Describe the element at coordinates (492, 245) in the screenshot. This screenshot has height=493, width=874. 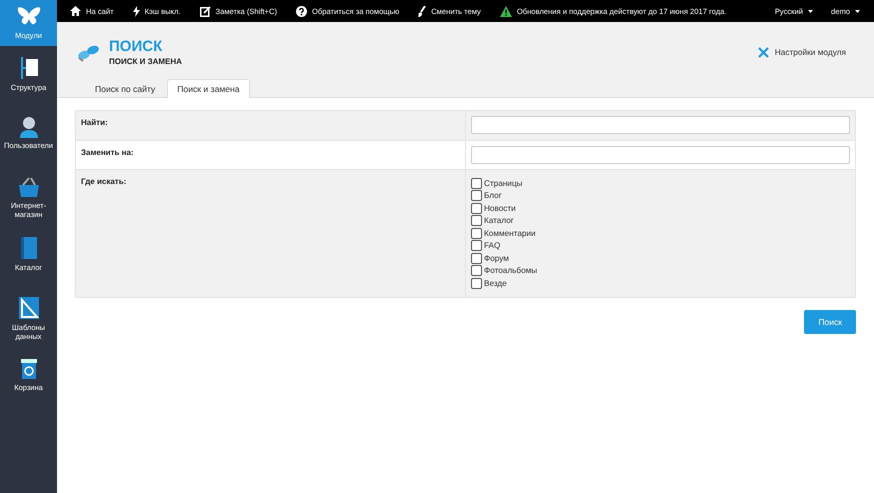
I see `checkbox-label: FAQ` at that location.